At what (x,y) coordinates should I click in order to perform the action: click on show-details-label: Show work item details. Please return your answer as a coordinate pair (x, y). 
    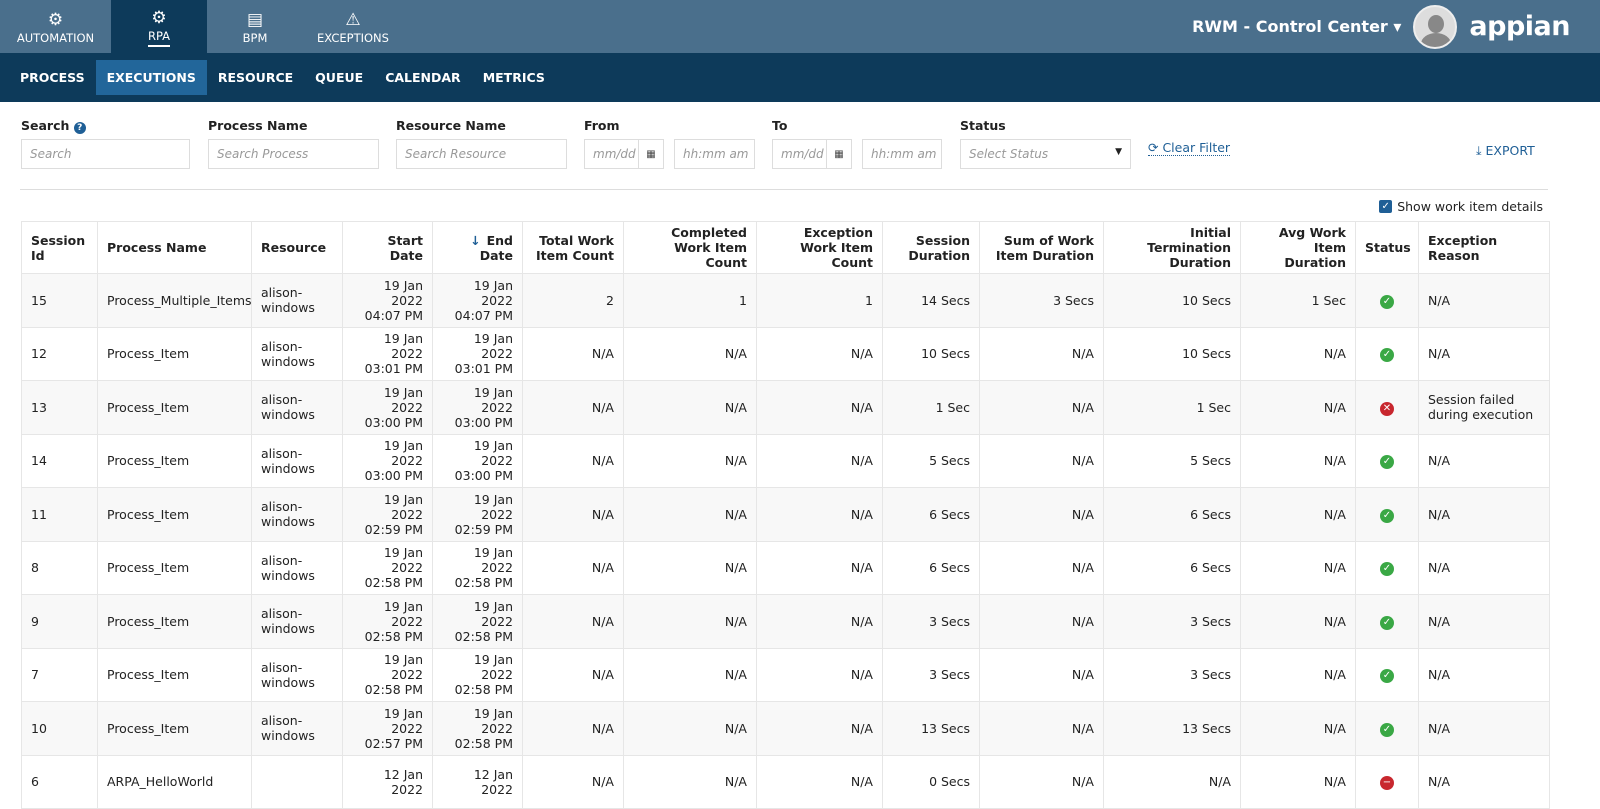
    Looking at the image, I should click on (1470, 206).